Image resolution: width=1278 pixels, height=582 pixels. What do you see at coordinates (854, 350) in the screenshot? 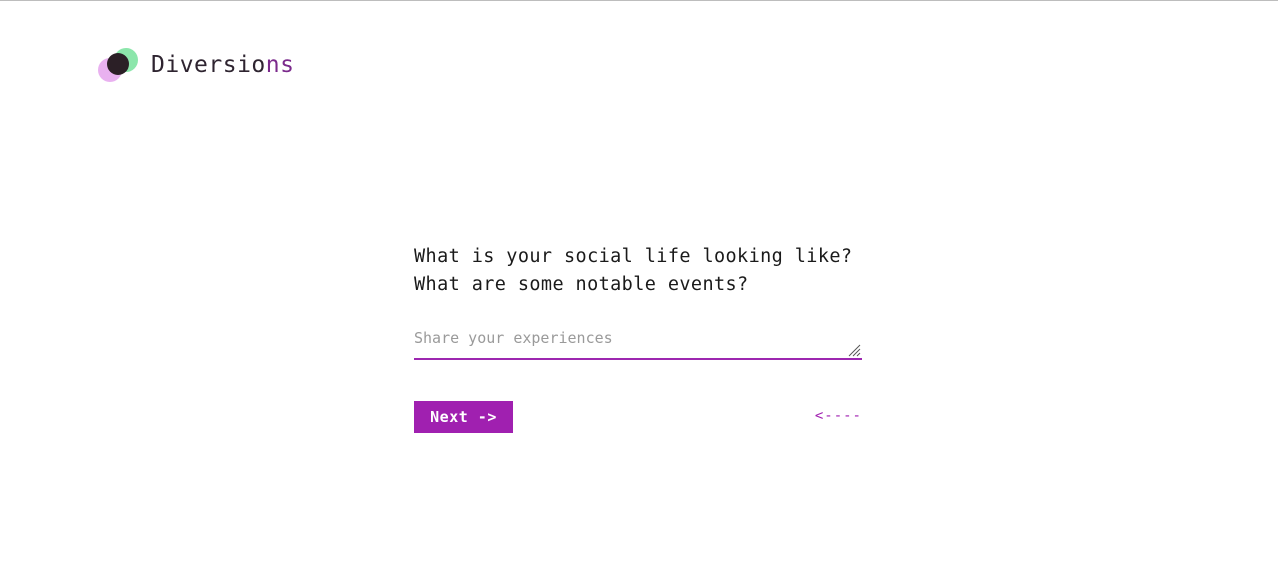
I see `resize-grip-icon` at bounding box center [854, 350].